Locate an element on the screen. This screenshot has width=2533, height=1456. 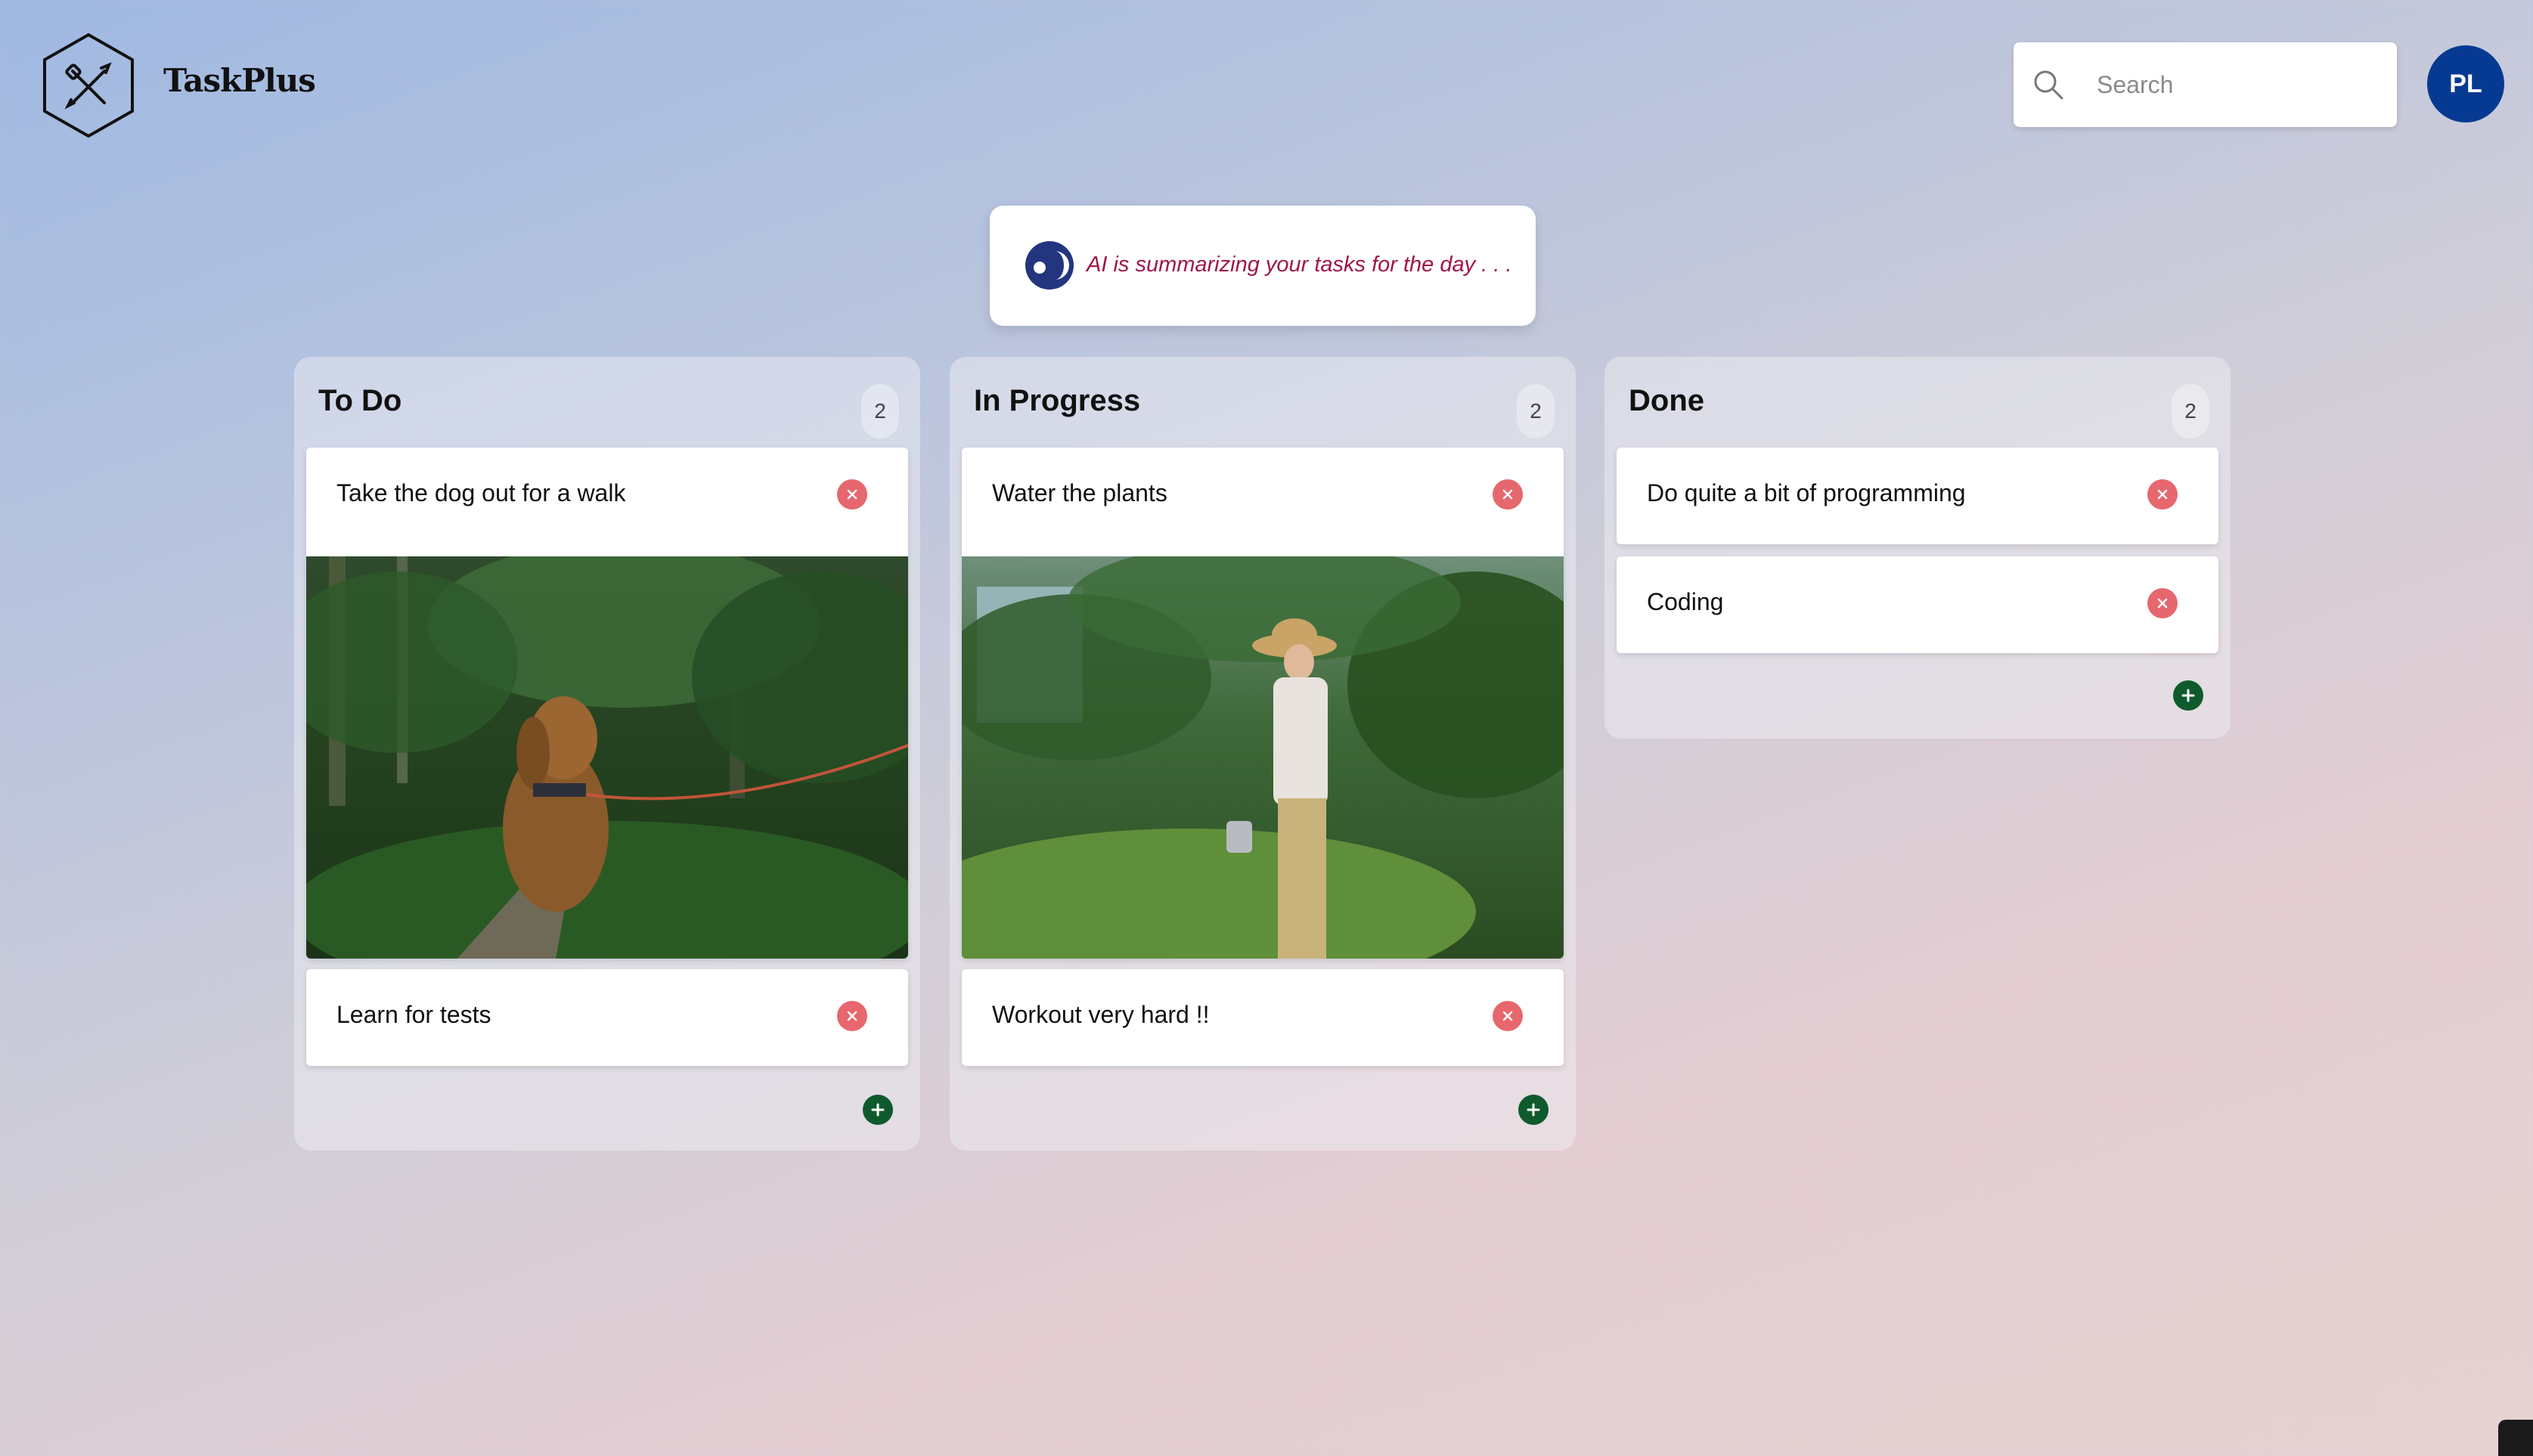
task-card: Do quite a bit of programming is located at coordinates (1917, 496).